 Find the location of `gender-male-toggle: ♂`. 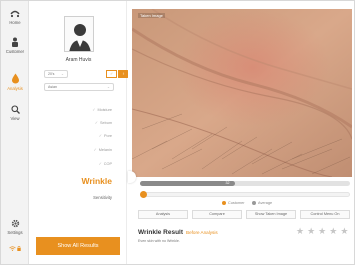

gender-male-toggle: ♂ is located at coordinates (111, 74).